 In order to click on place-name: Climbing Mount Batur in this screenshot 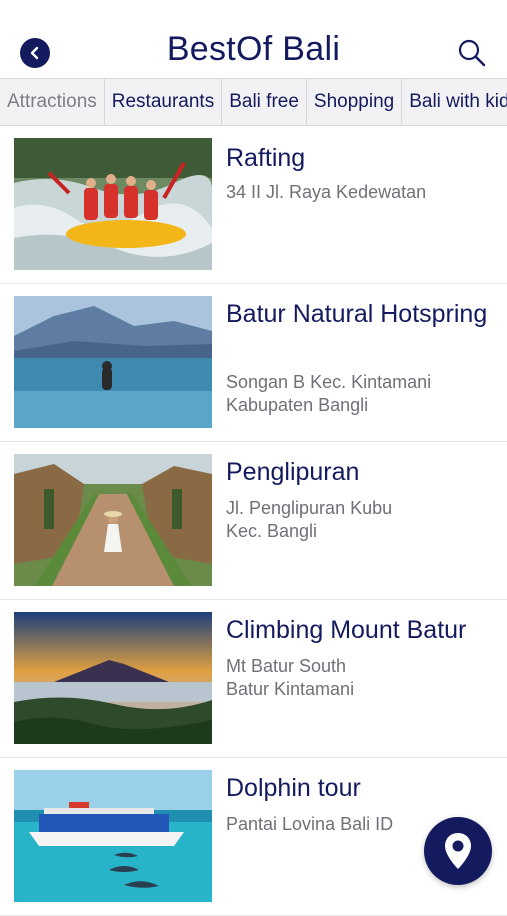, I will do `click(346, 630)`.